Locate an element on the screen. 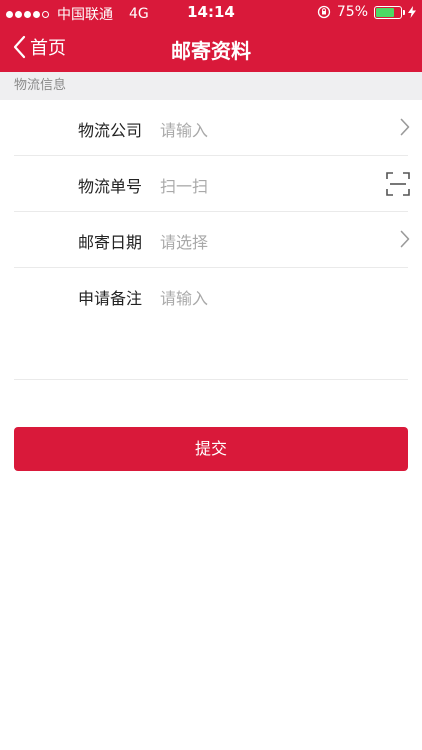  scan-icon is located at coordinates (398, 184).